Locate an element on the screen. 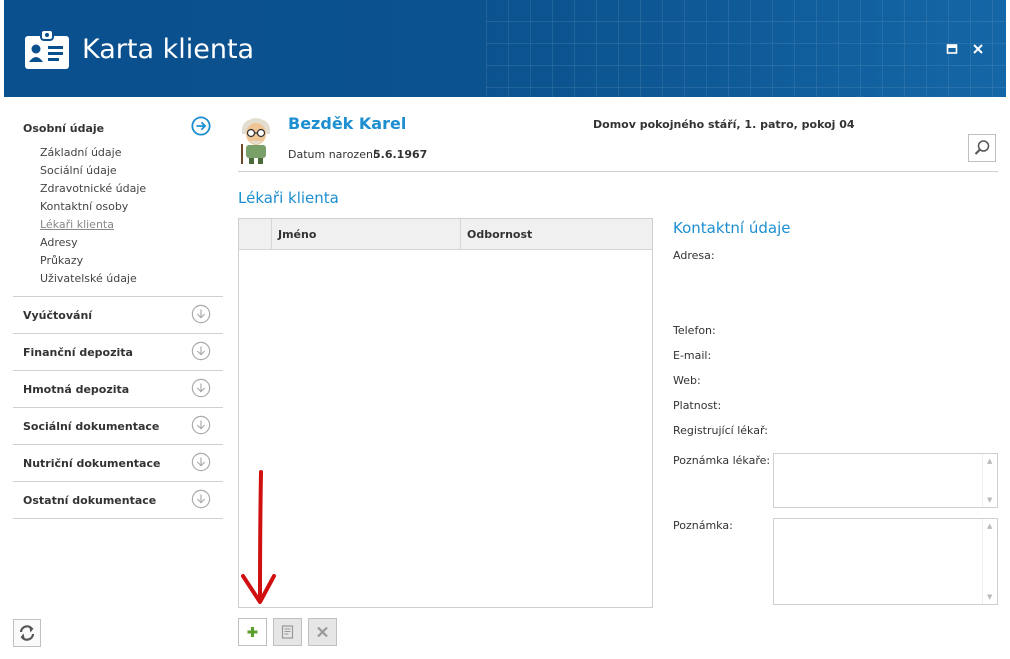 The width and height of the screenshot is (1010, 659). doctor-note-label: Poznámka lékaře: is located at coordinates (722, 460).